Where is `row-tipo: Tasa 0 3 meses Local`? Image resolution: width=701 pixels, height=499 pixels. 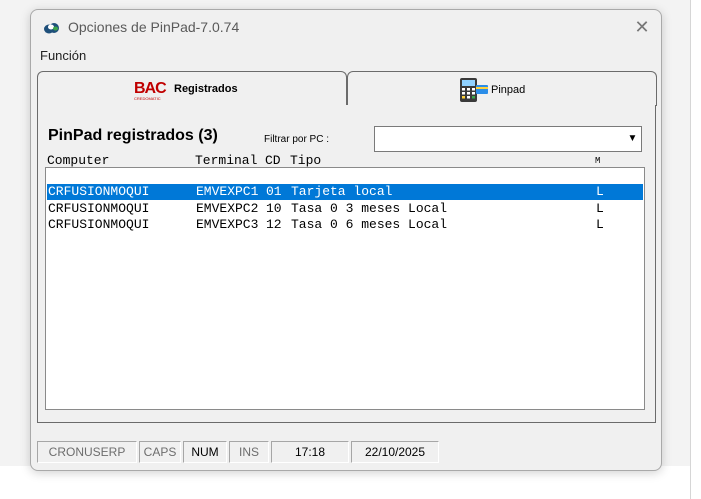
row-tipo: Tasa 0 3 meses Local is located at coordinates (369, 208).